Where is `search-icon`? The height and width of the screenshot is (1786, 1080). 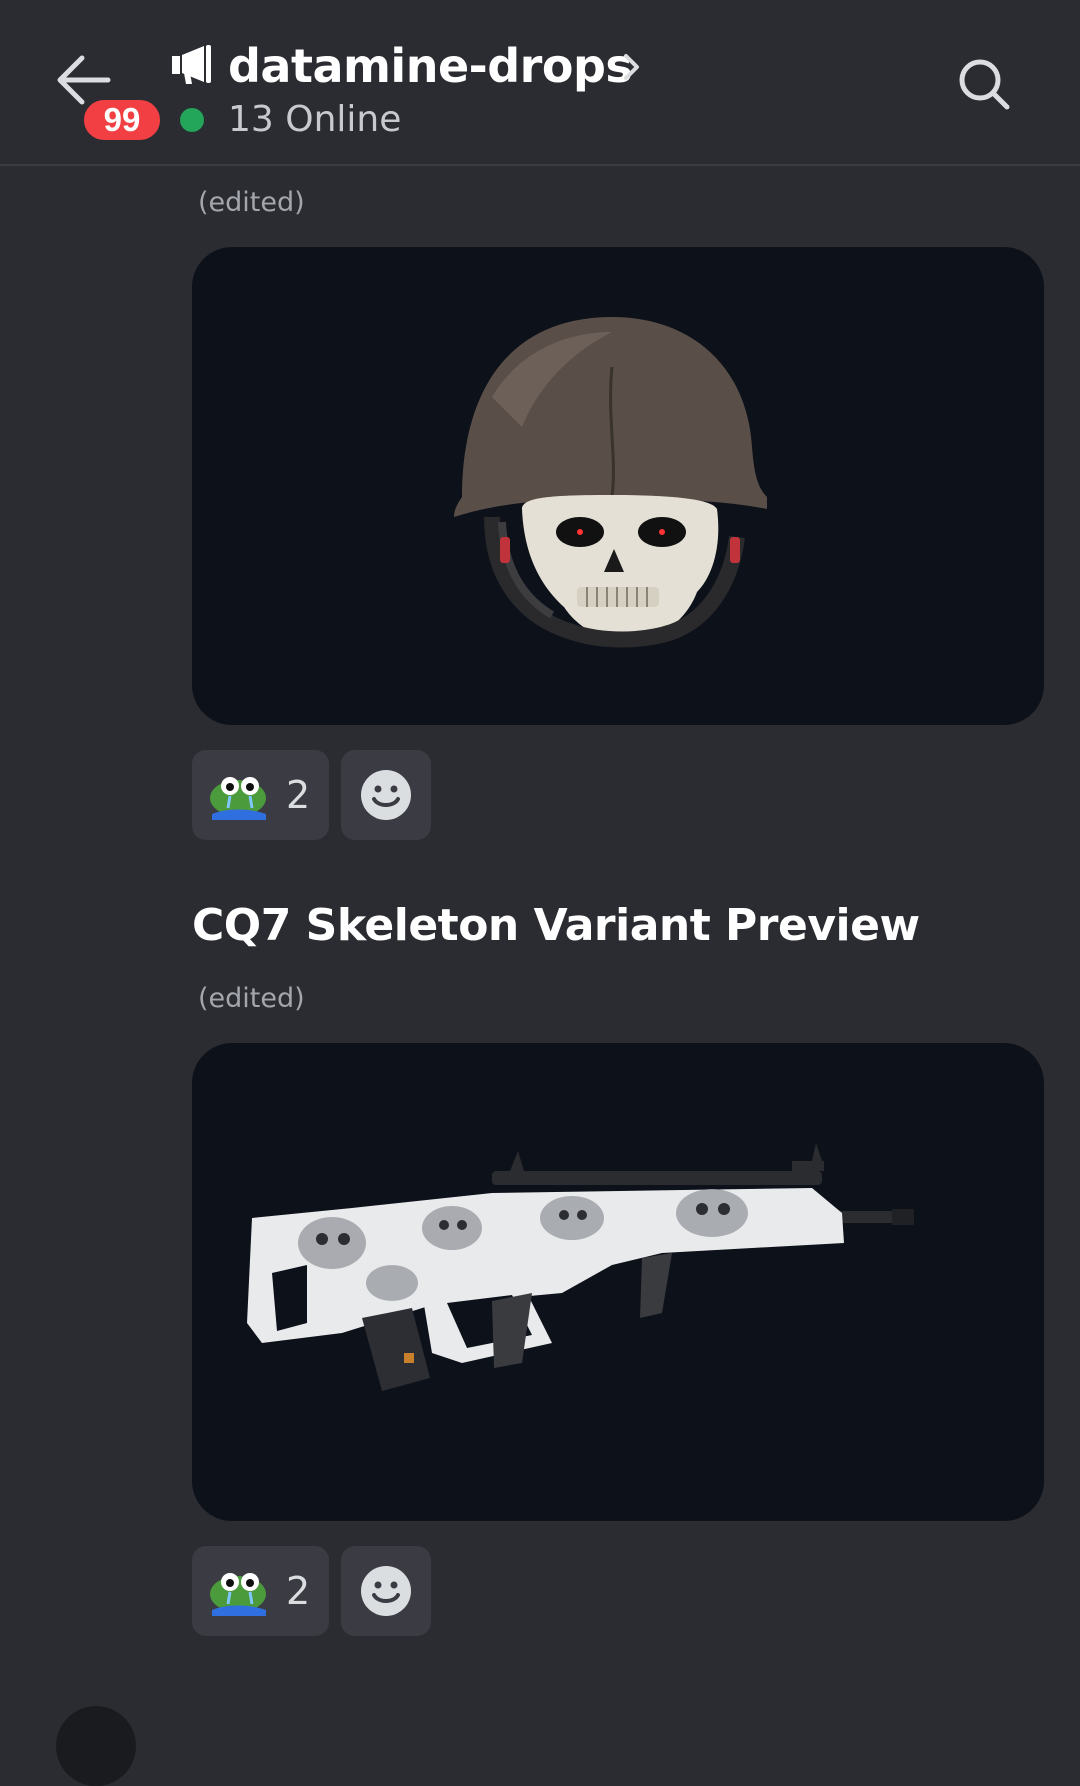
search-icon is located at coordinates (984, 84).